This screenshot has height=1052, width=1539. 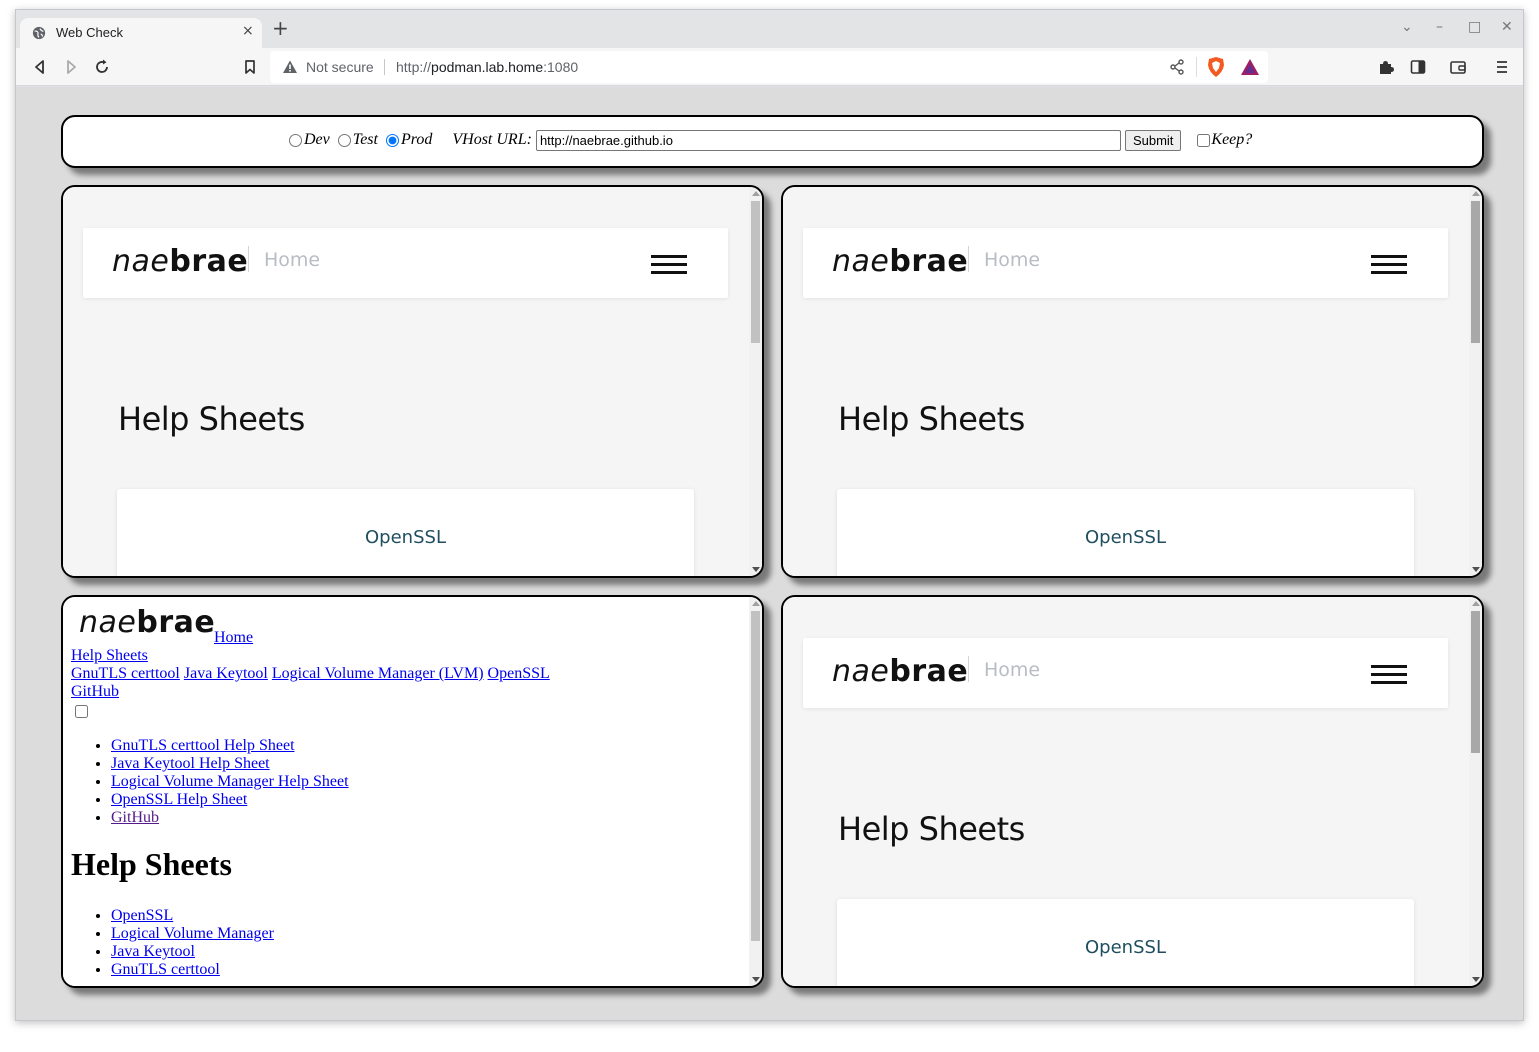 I want to click on nav-divider, so click(x=968, y=259).